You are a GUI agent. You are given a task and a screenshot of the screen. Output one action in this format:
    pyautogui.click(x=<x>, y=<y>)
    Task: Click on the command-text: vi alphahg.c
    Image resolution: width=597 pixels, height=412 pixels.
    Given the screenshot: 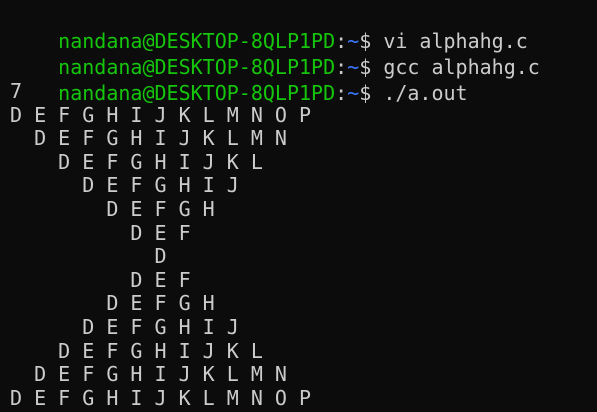 What is the action you would take?
    pyautogui.click(x=455, y=41)
    